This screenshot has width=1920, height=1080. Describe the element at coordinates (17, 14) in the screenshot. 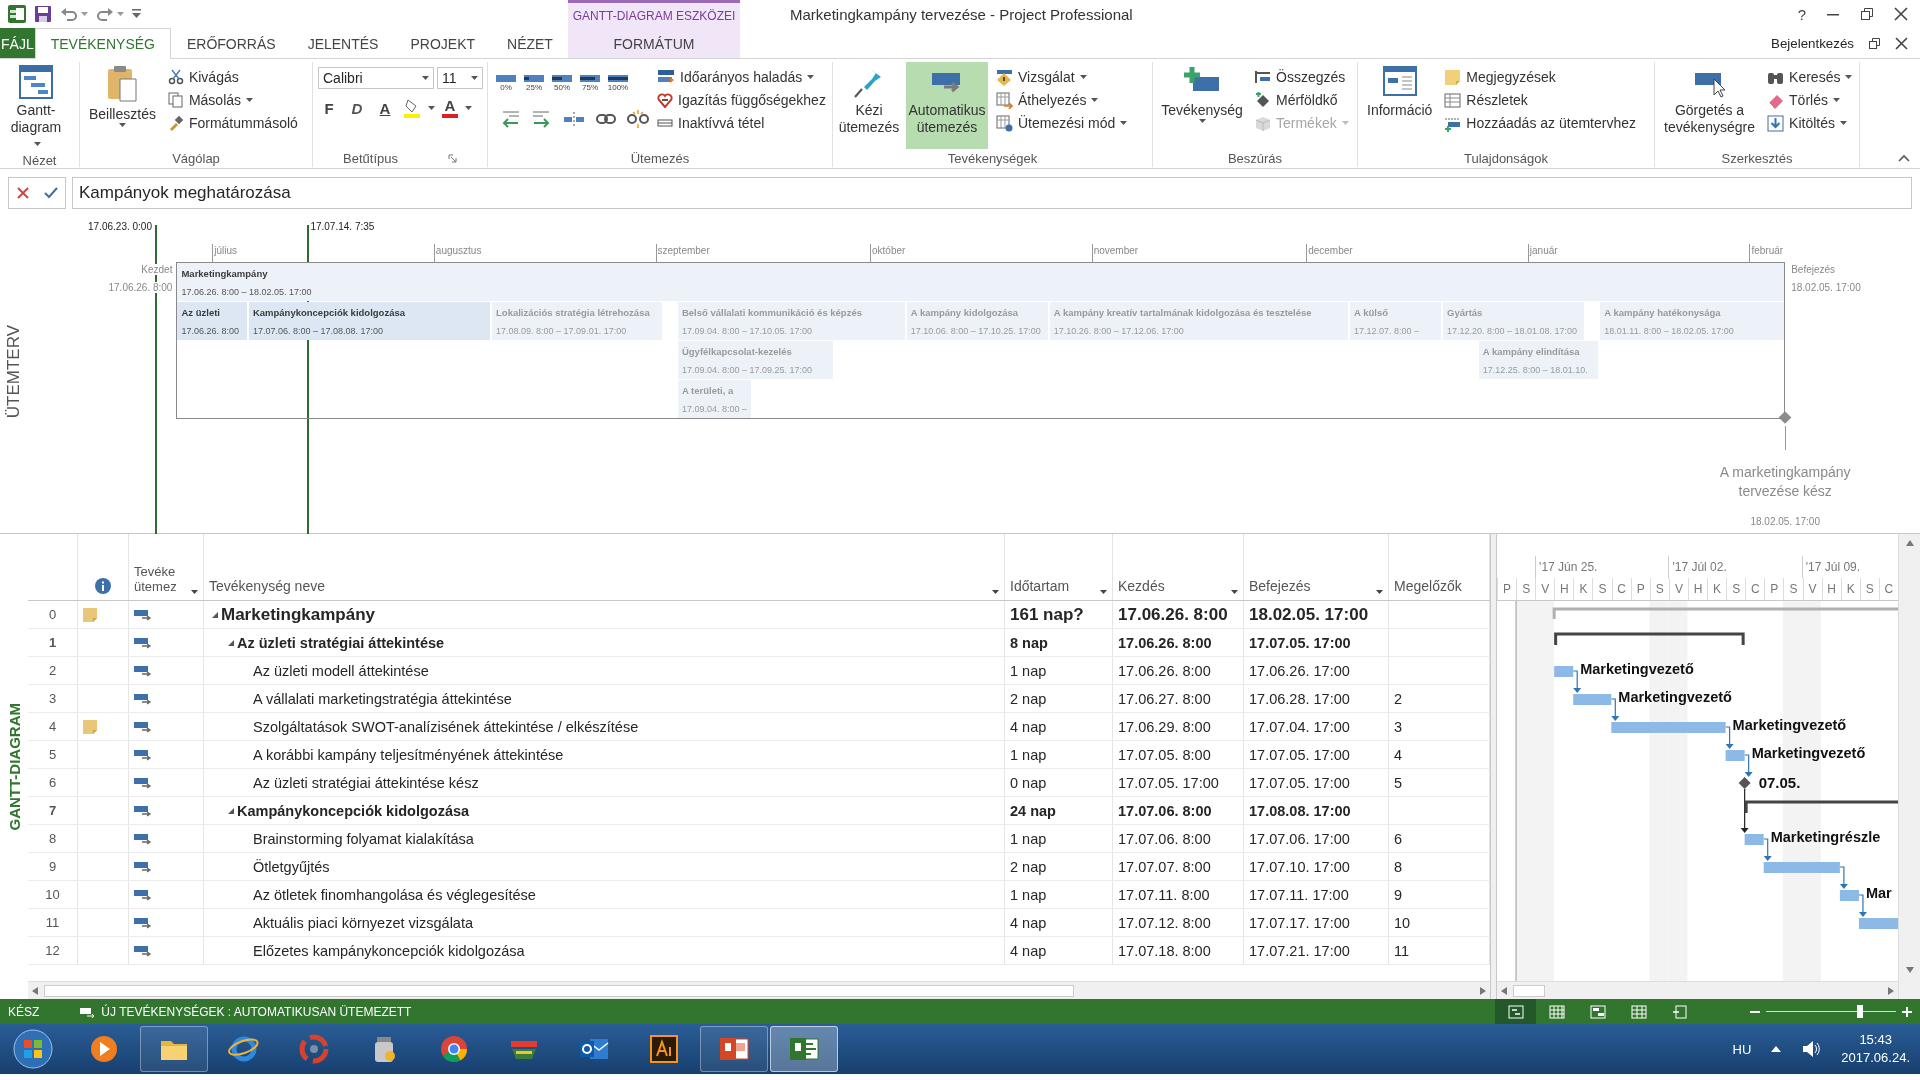

I see `project-logo-icon` at that location.